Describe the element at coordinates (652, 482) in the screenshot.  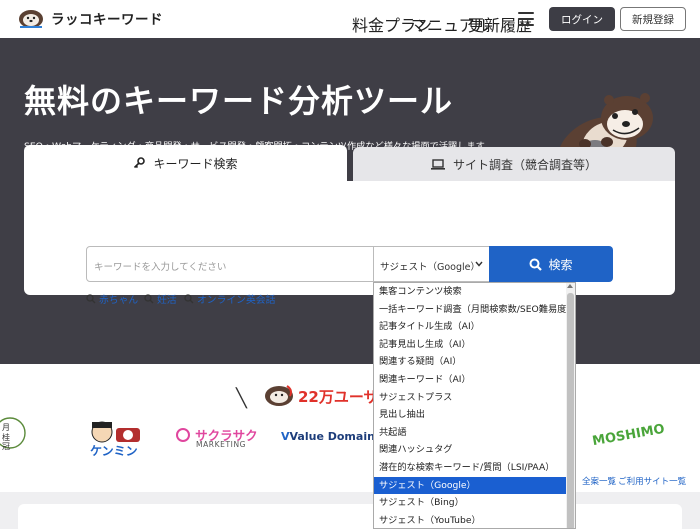
I see `link-site-list-label: ご利用サイト一覧` at that location.